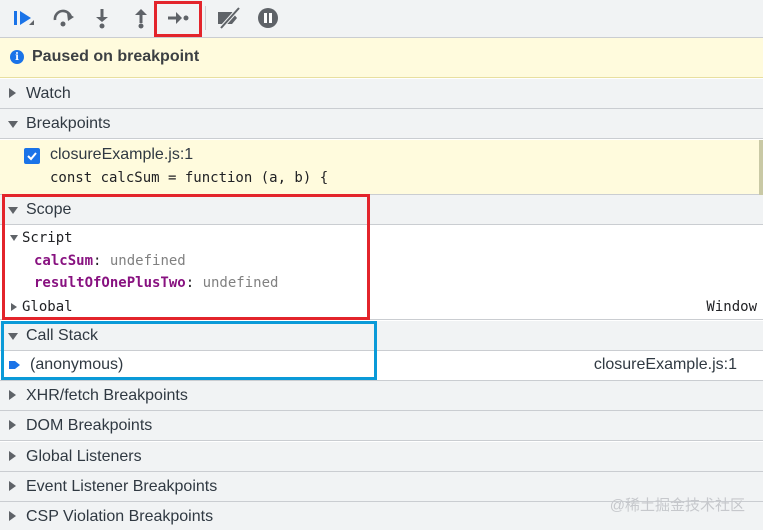  What do you see at coordinates (89, 425) in the screenshot?
I see `dom-breakpoints-label: DOM Breakpoints` at bounding box center [89, 425].